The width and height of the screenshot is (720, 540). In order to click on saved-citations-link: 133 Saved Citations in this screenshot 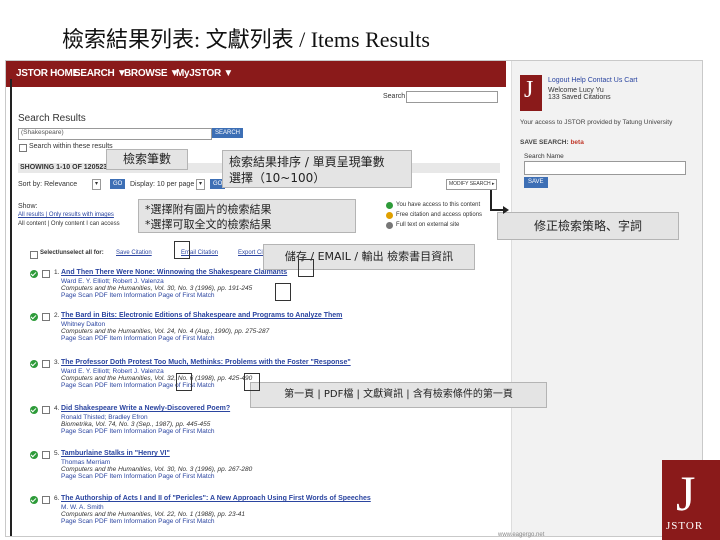, I will do `click(579, 97)`.